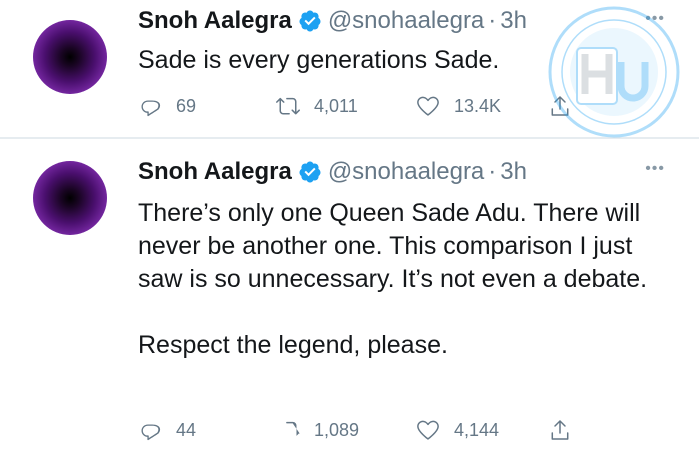 This screenshot has height=454, width=699. I want to click on tweet-text: Sade is every generations Sade., so click(410, 60).